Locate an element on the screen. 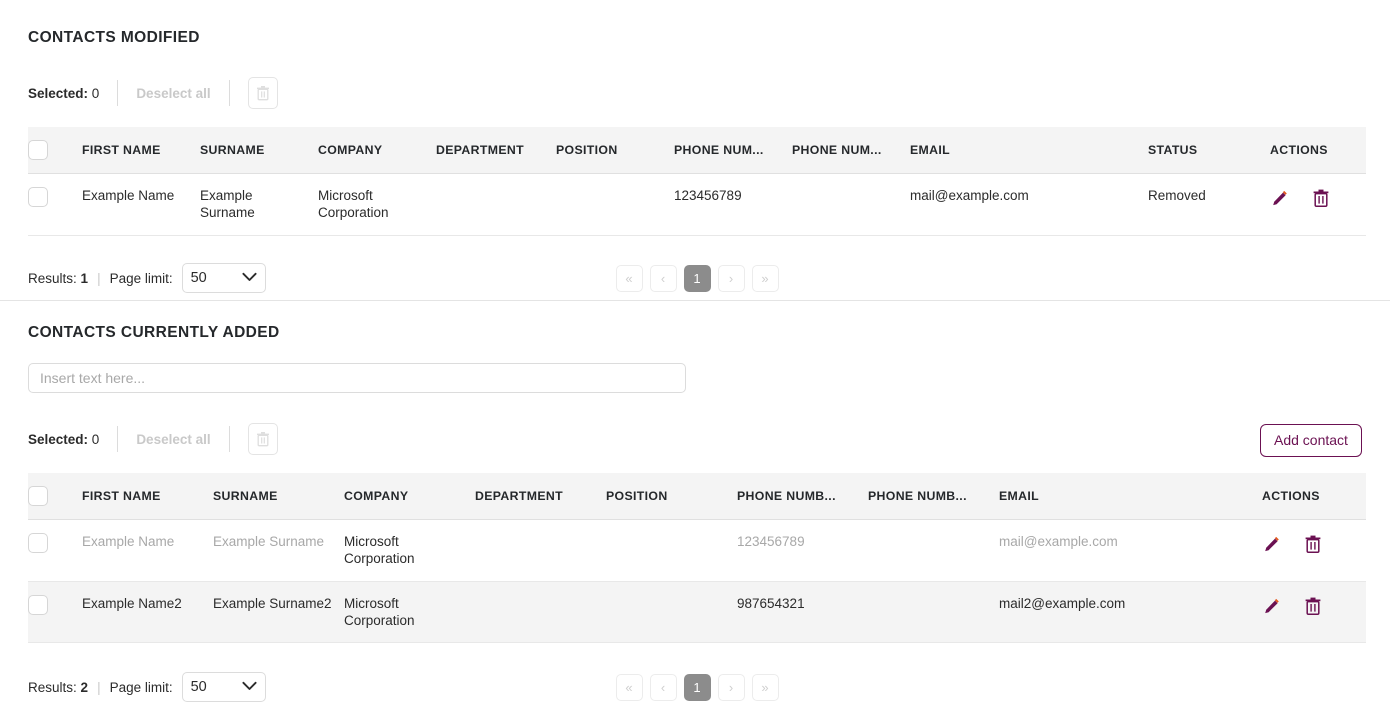 The width and height of the screenshot is (1390, 707). added-selection-toolbar: Selected: 0 Deselect all is located at coordinates (153, 439).